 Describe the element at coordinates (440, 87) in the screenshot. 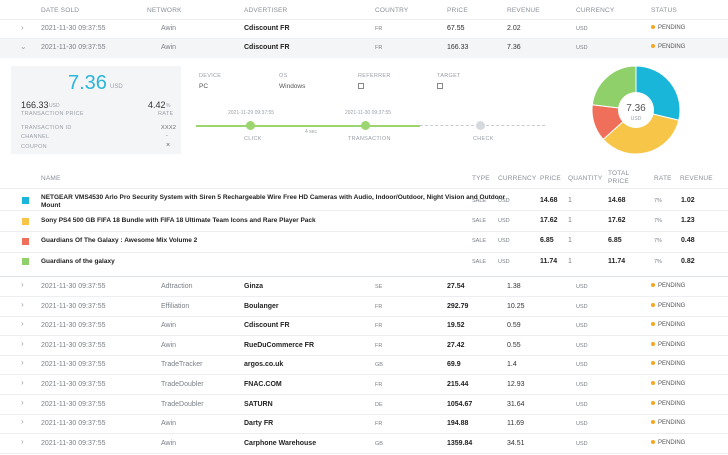

I see `target-link-icon` at that location.